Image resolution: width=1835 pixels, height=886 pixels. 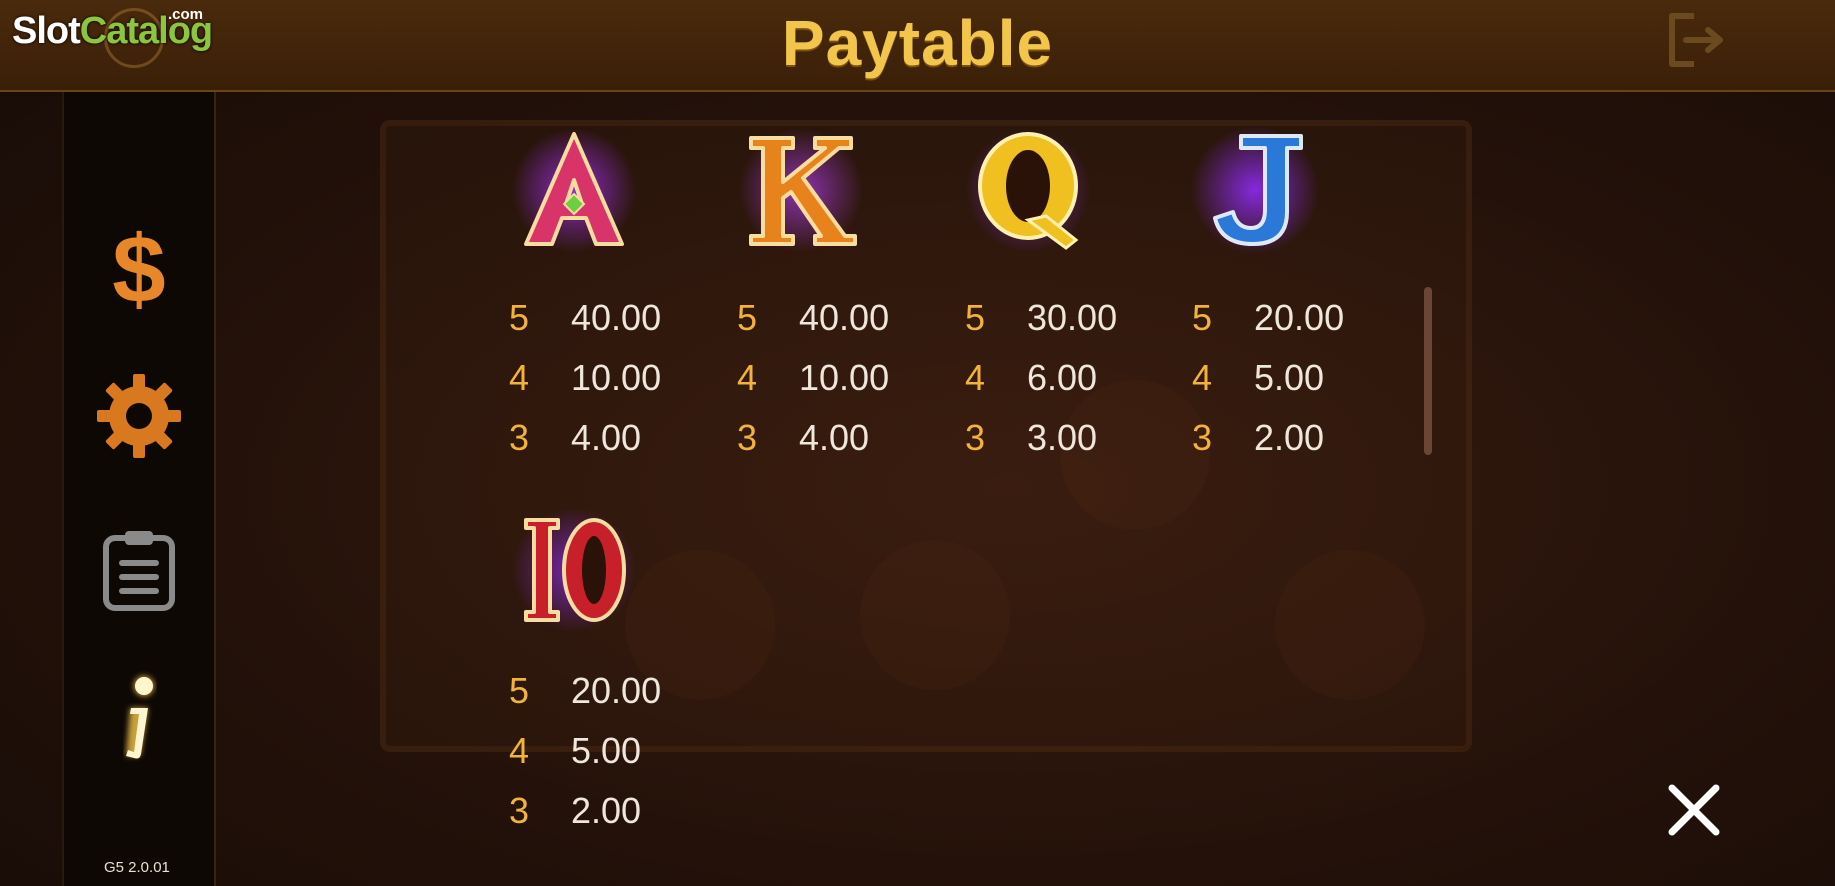 I want to click on symbol-q-icon, so click(x=1028, y=190).